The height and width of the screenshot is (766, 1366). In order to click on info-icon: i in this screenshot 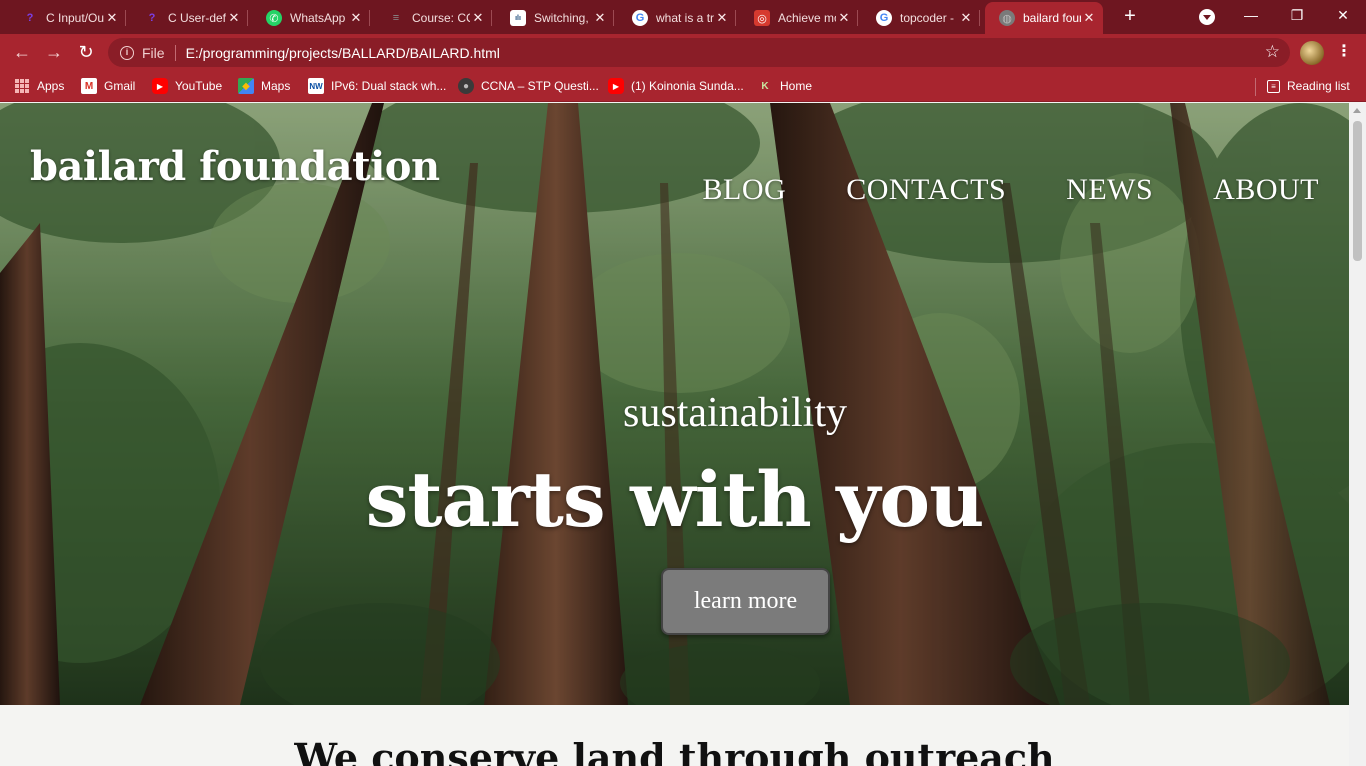, I will do `click(127, 52)`.